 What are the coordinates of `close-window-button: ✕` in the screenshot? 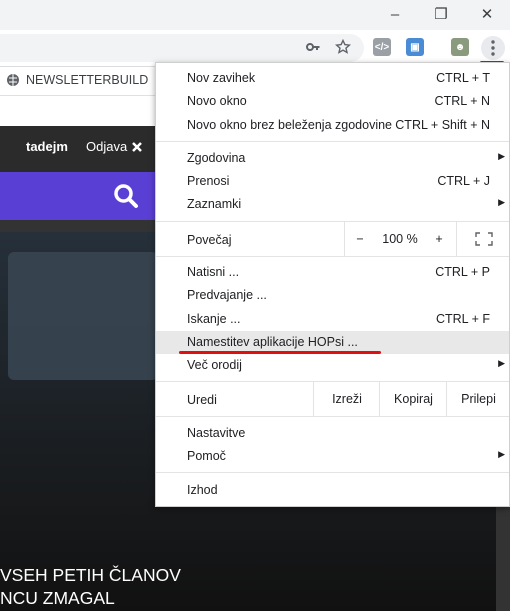 It's located at (487, 14).